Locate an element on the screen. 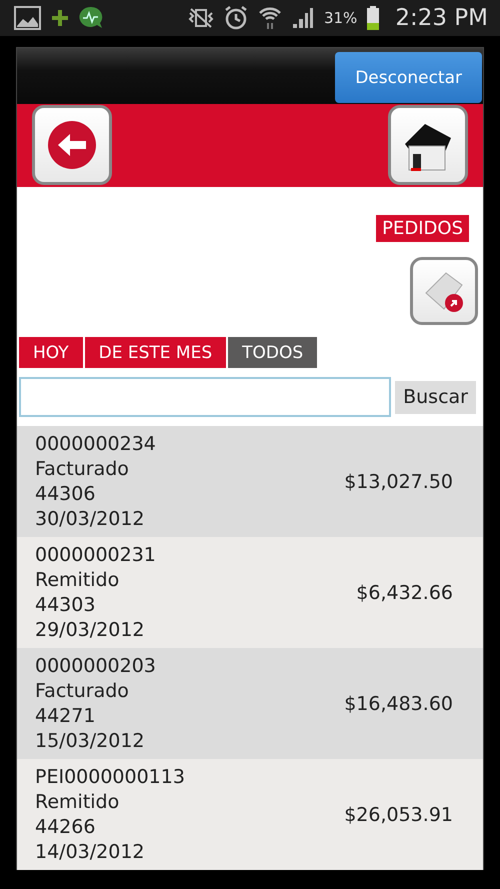  order-number: 0000000234 is located at coordinates (96, 444).